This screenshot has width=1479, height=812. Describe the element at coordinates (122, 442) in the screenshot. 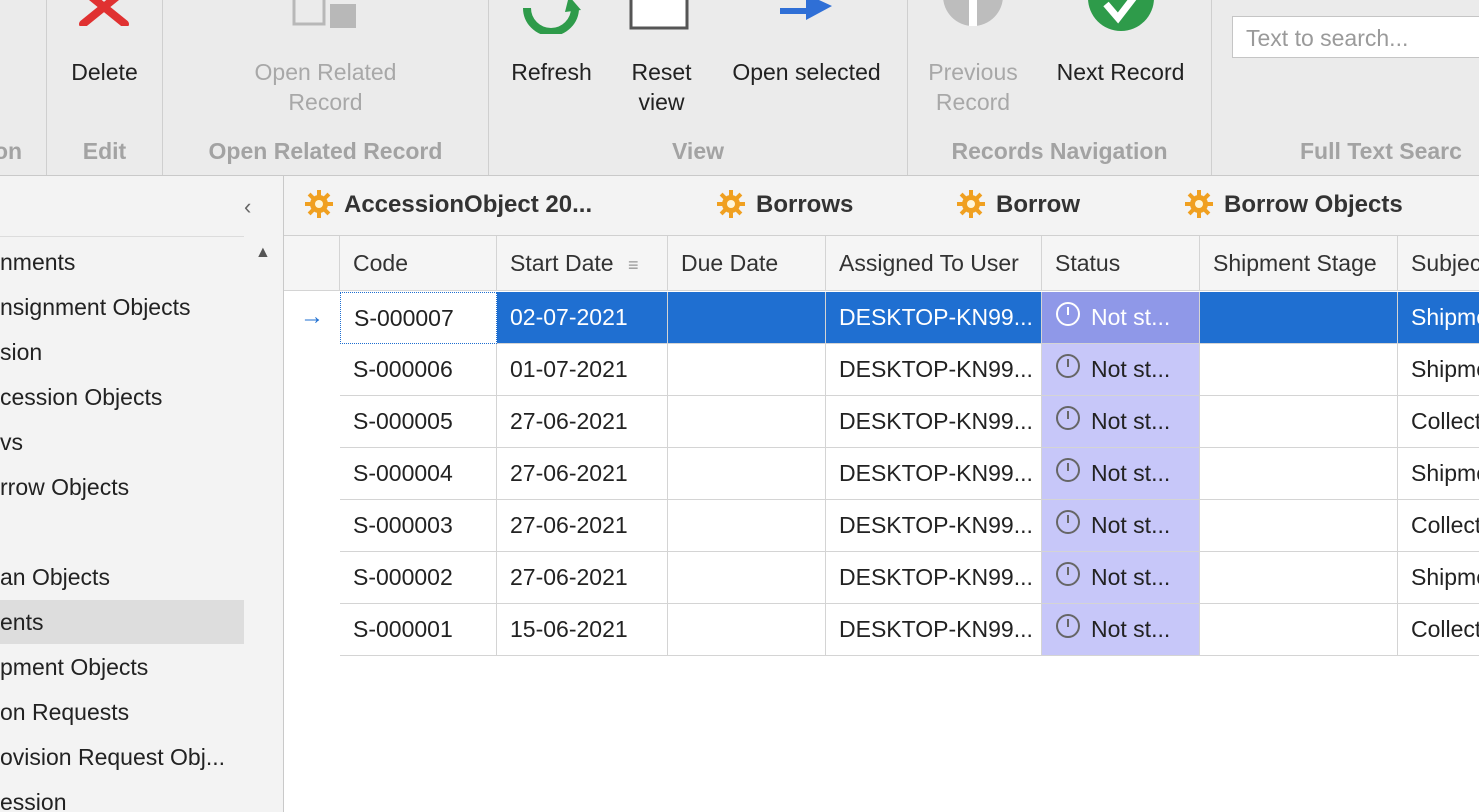

I see `nav-item: vs` at that location.